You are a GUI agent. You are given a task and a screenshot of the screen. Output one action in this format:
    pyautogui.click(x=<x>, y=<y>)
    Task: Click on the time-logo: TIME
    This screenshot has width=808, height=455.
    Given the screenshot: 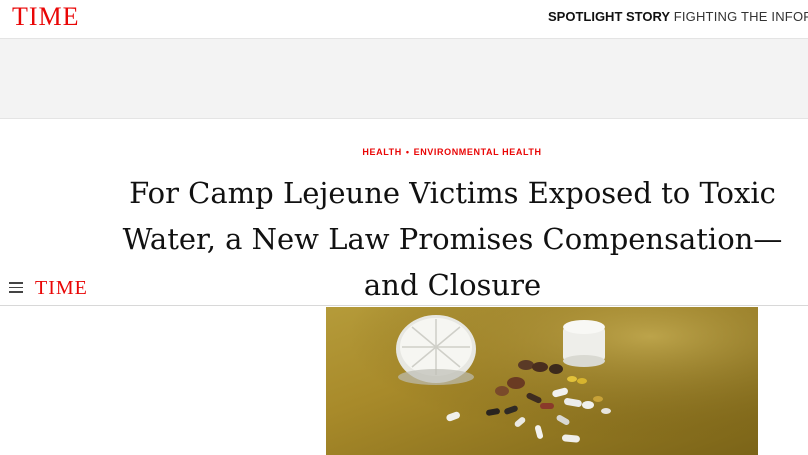 What is the action you would take?
    pyautogui.click(x=46, y=17)
    